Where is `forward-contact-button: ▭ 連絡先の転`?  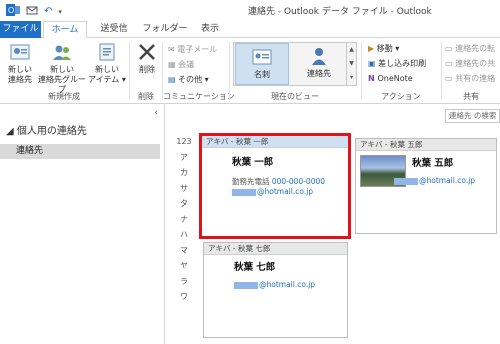
forward-contact-button: ▭ 連絡先の転 is located at coordinates (470, 48).